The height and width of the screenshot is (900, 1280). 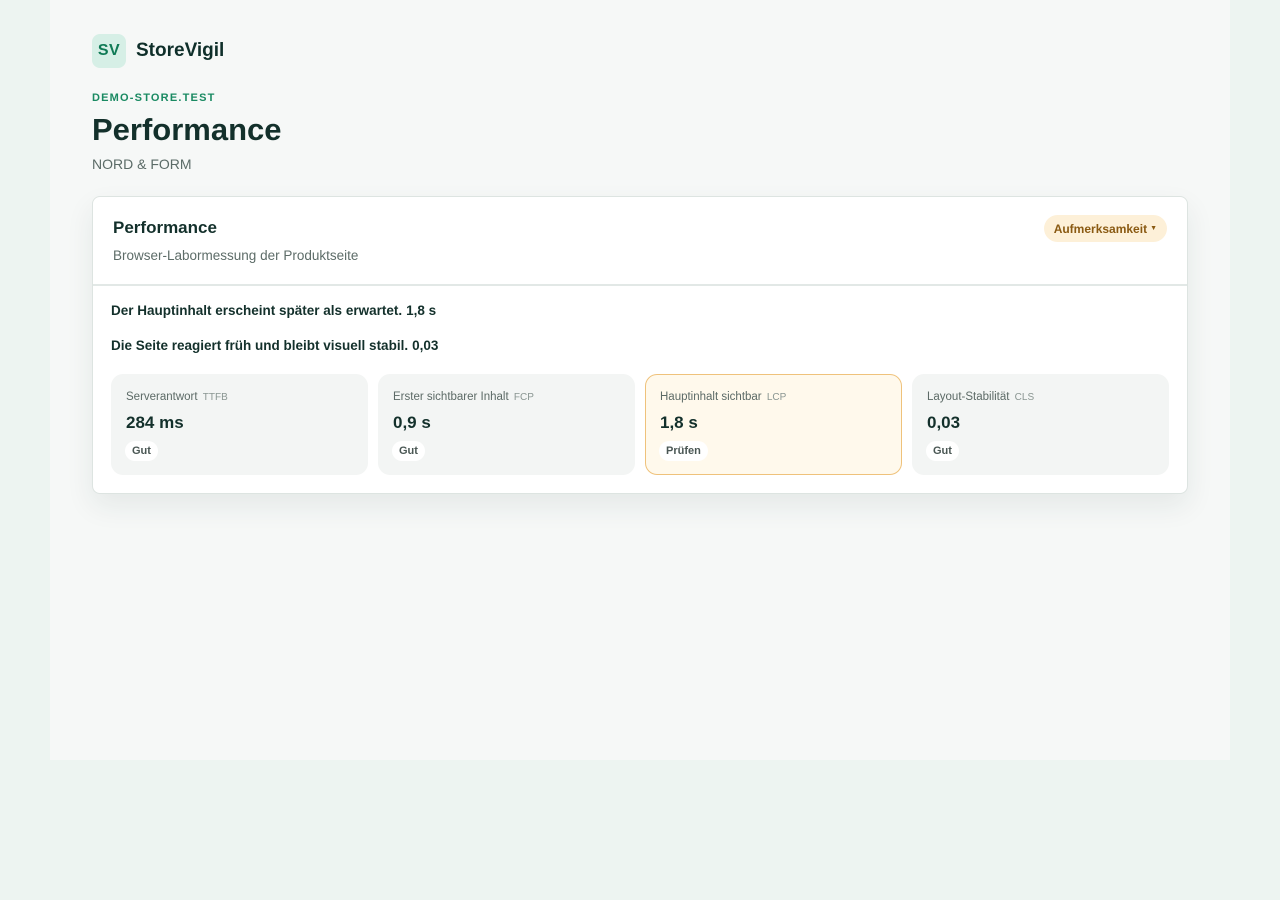 What do you see at coordinates (154, 98) in the screenshot?
I see `store-domain-label: DEMO-STORE.TEST` at bounding box center [154, 98].